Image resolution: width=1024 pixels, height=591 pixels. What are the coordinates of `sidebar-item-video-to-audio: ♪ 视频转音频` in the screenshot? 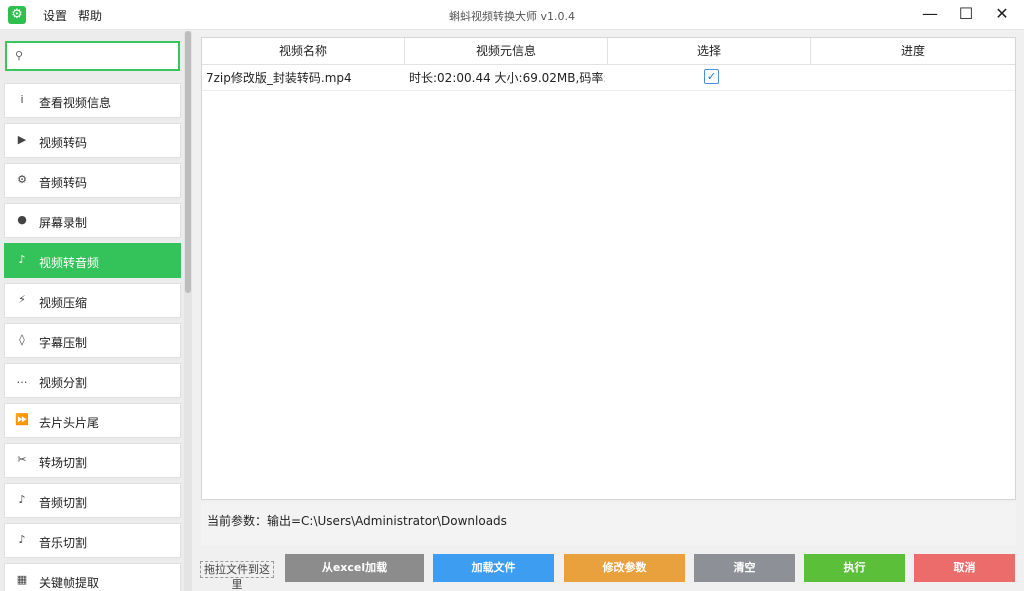 It's located at (92, 260).